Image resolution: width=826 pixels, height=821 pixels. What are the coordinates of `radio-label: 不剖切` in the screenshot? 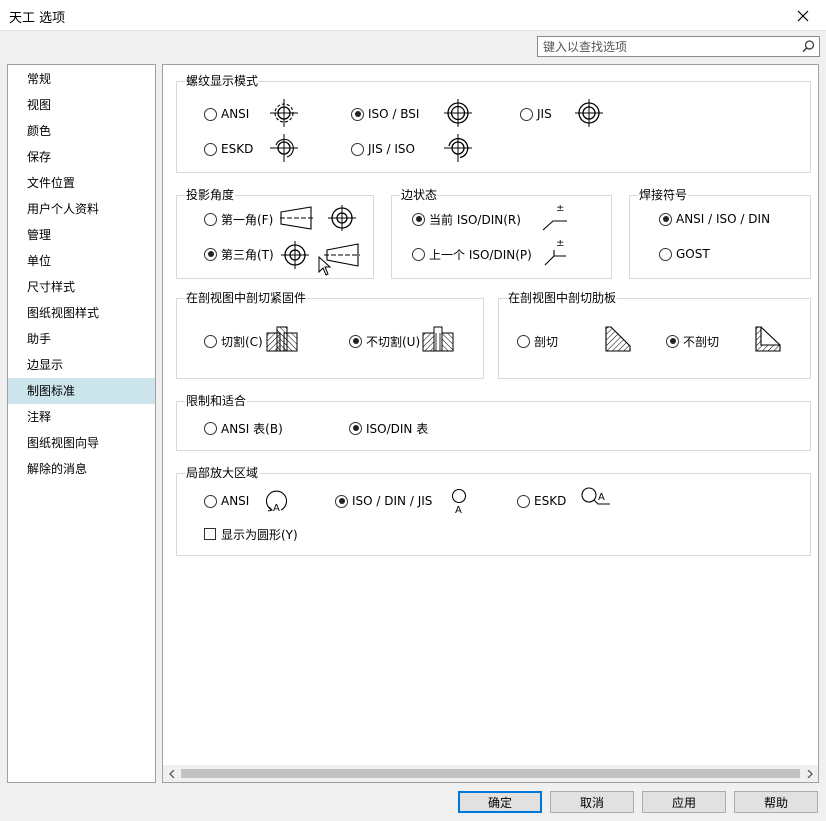 It's located at (701, 341).